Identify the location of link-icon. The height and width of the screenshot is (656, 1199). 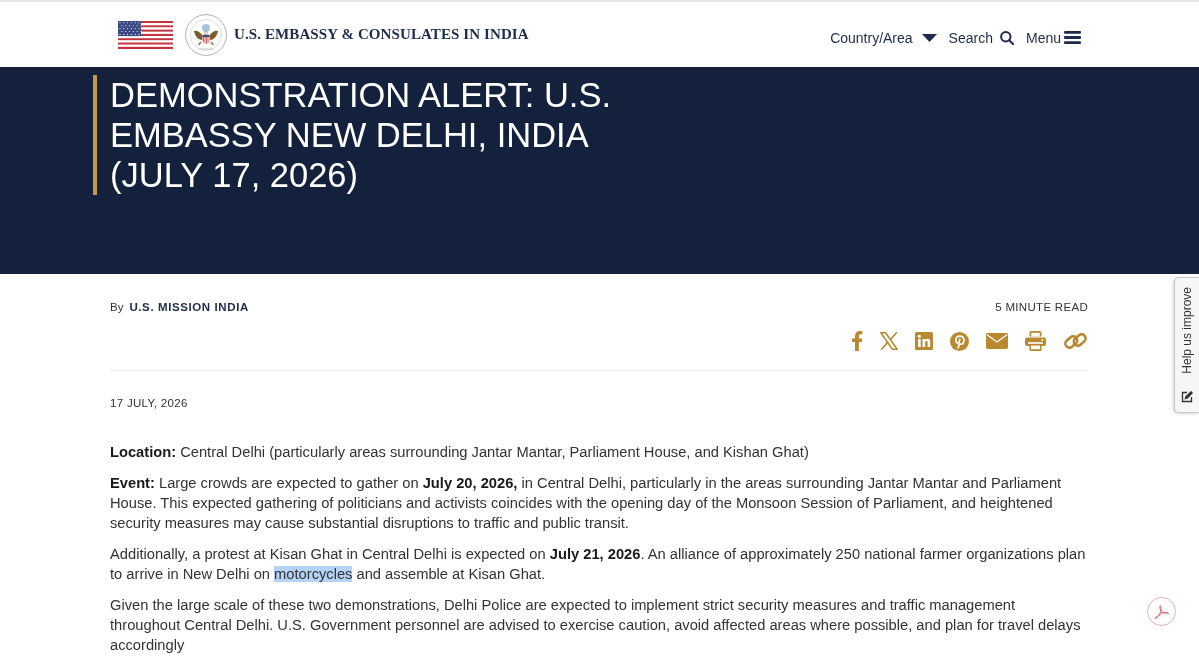
(1075, 341).